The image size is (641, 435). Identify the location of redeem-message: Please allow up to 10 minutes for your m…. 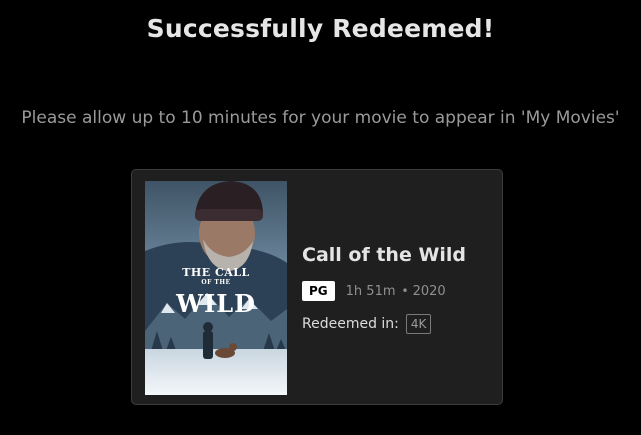
(320, 118).